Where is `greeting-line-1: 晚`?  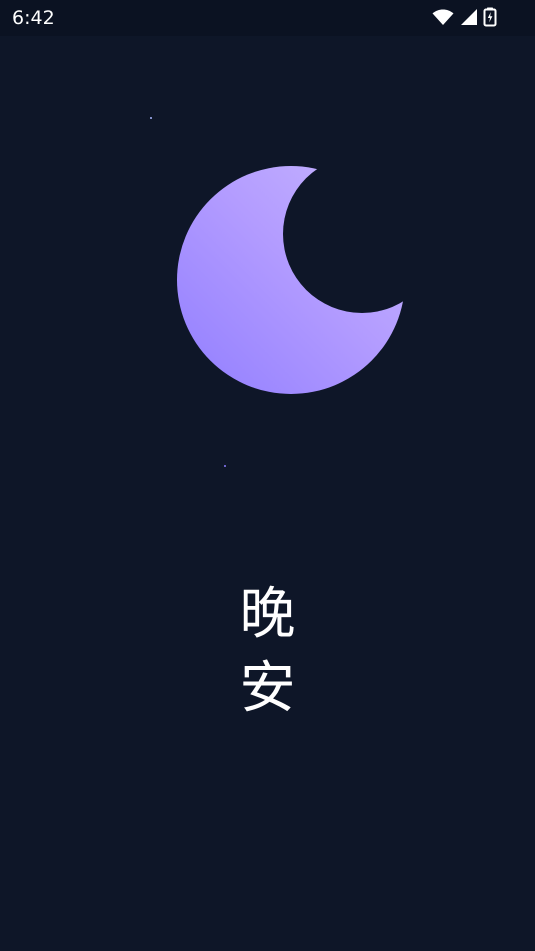
greeting-line-1: 晚 is located at coordinates (267, 614).